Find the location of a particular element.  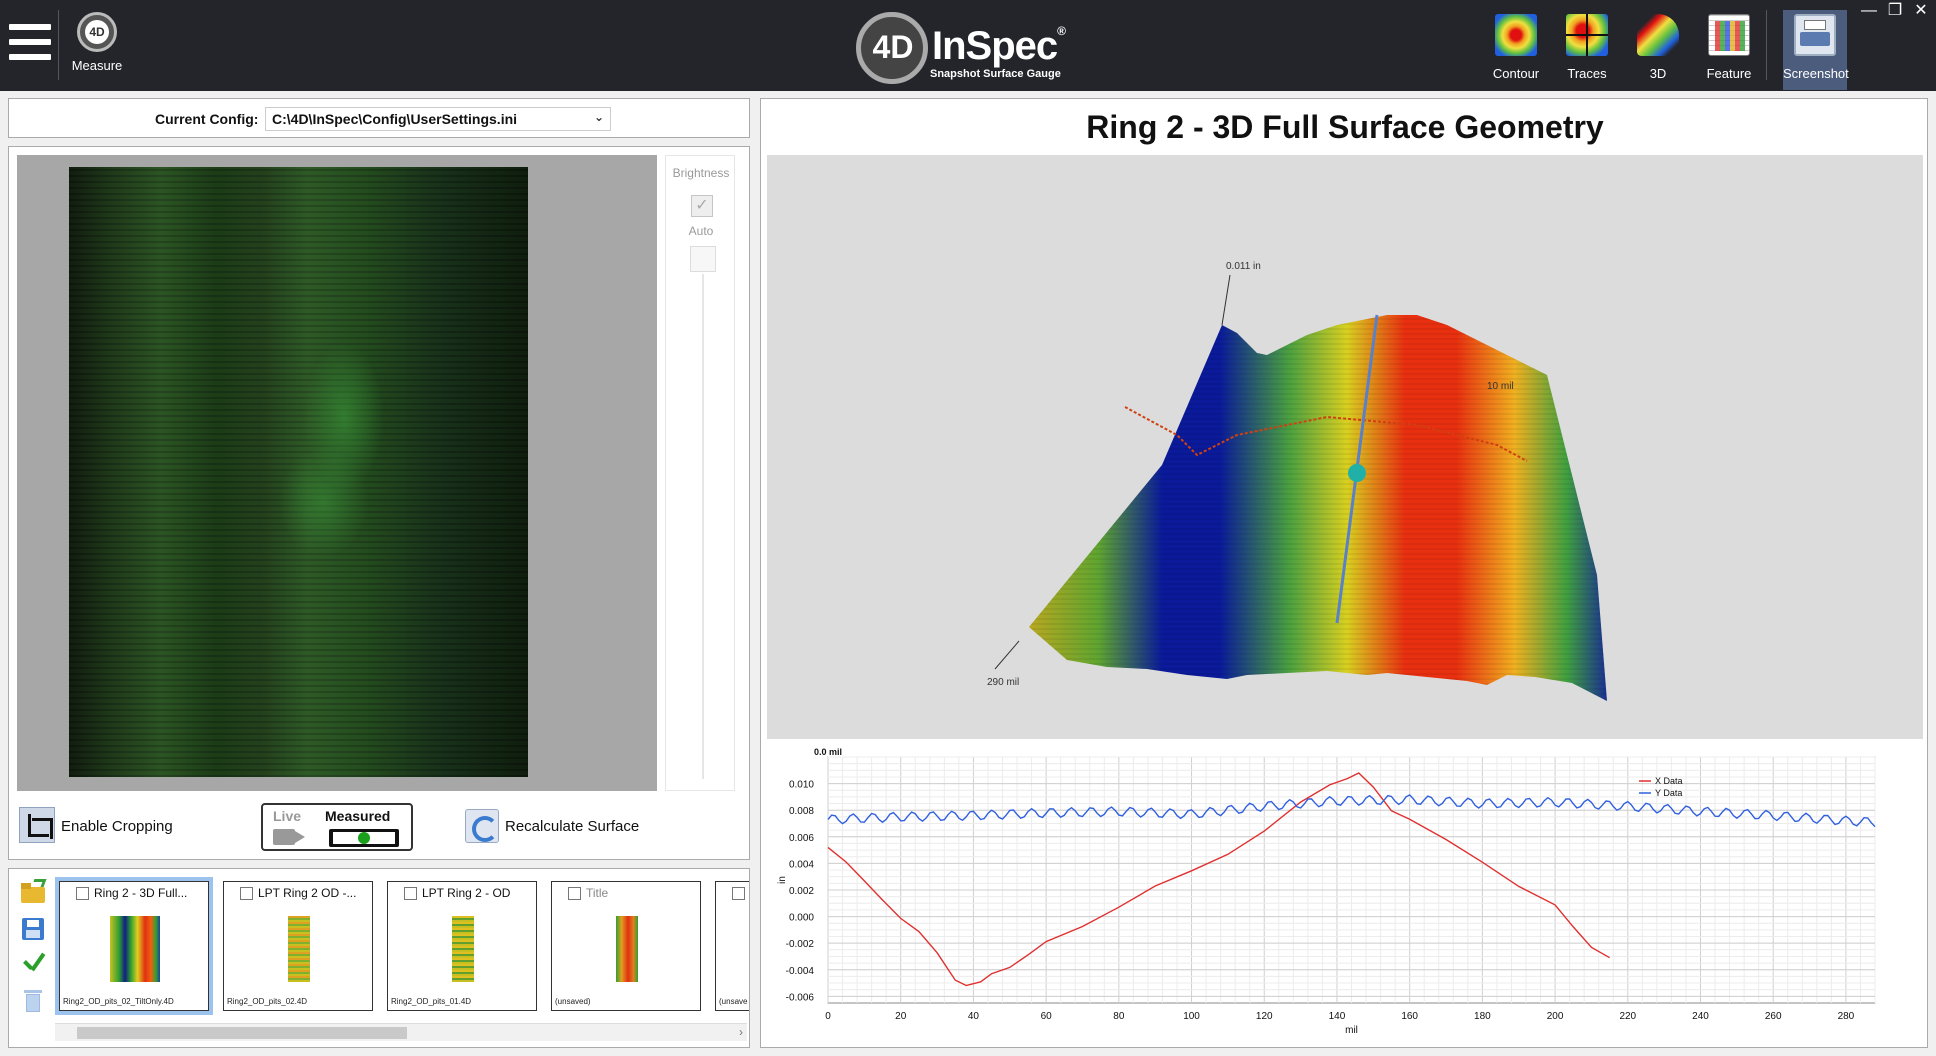

x-tick-label: 0 is located at coordinates (828, 1016).